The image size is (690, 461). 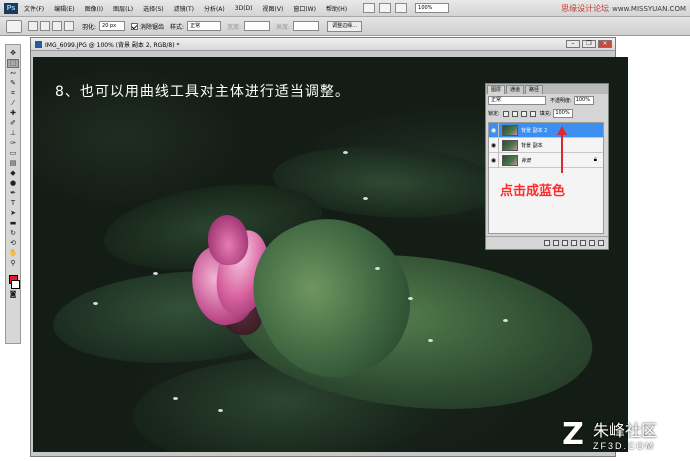 What do you see at coordinates (505, 113) in the screenshot?
I see `lock-transparency-icon` at bounding box center [505, 113].